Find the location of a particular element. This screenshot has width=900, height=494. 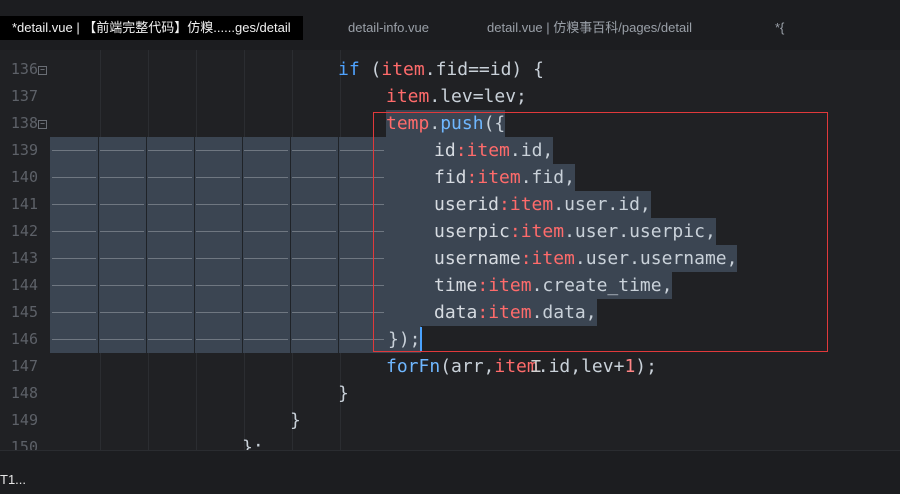

object-key: userid is located at coordinates (467, 204).